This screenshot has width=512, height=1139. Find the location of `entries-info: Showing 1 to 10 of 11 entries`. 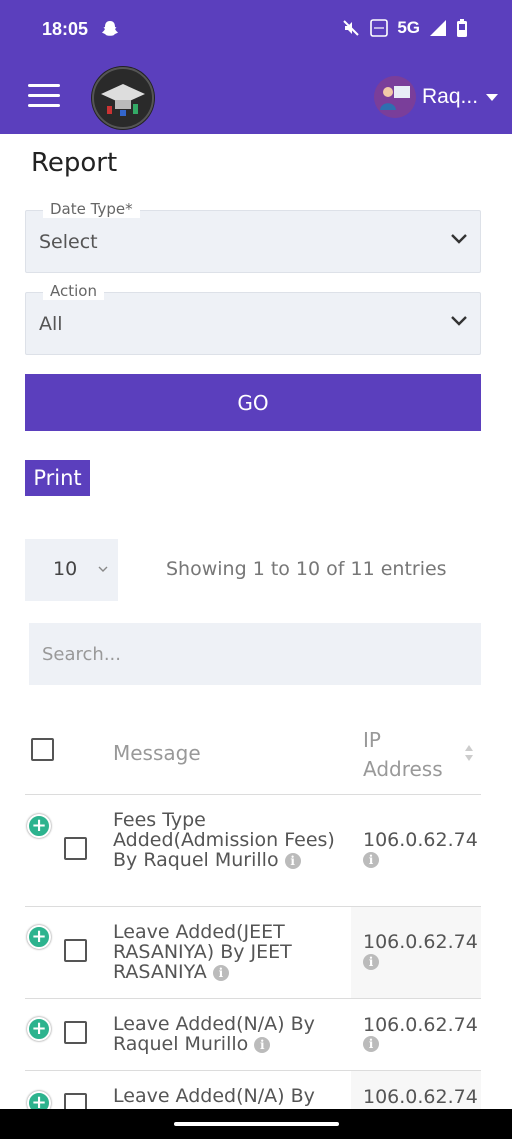

entries-info: Showing 1 to 10 of 11 entries is located at coordinates (306, 569).